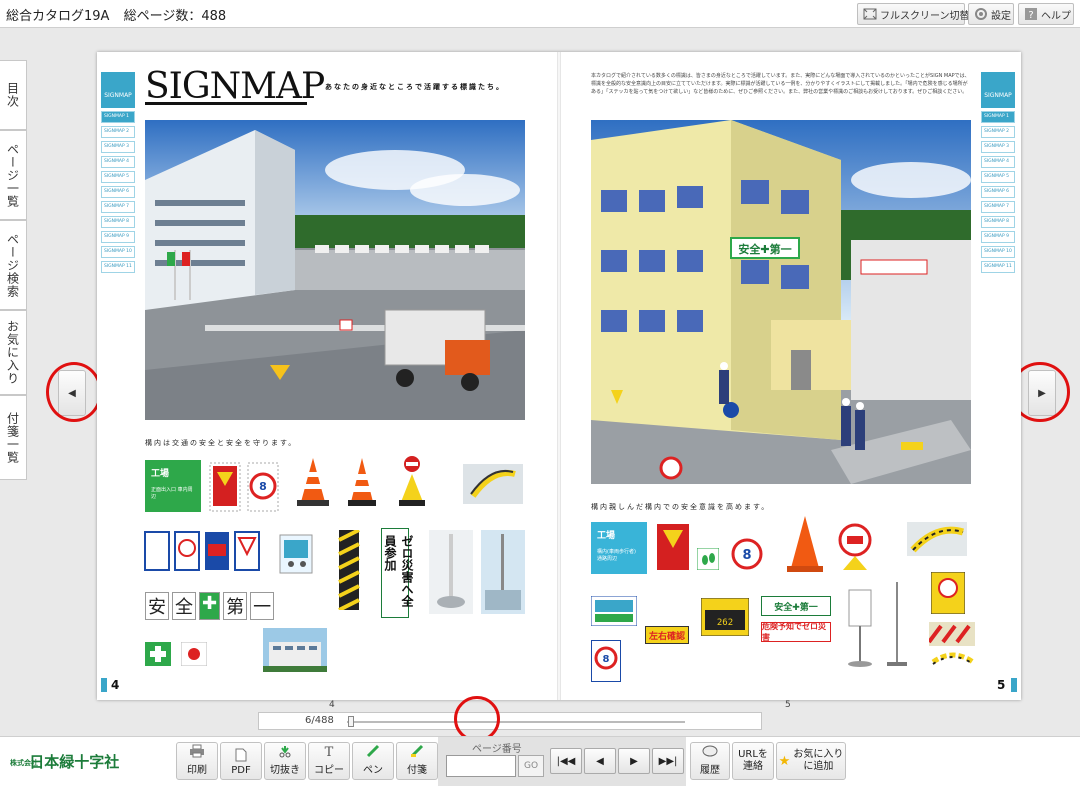  What do you see at coordinates (241, 770) in the screenshot?
I see `pdf-label: PDF` at bounding box center [241, 770].